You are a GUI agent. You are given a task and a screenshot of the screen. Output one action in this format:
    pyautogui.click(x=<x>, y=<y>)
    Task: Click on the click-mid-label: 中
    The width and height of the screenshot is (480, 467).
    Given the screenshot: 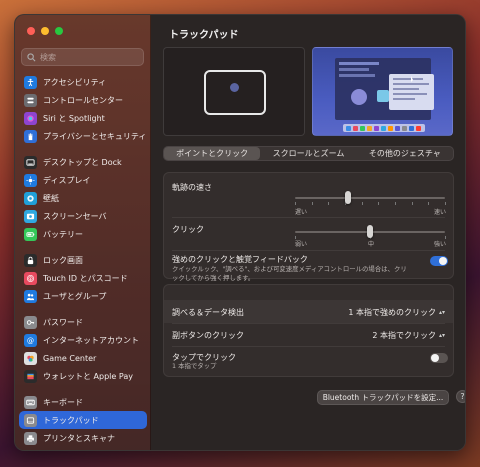 What is the action you would take?
    pyautogui.click(x=371, y=244)
    